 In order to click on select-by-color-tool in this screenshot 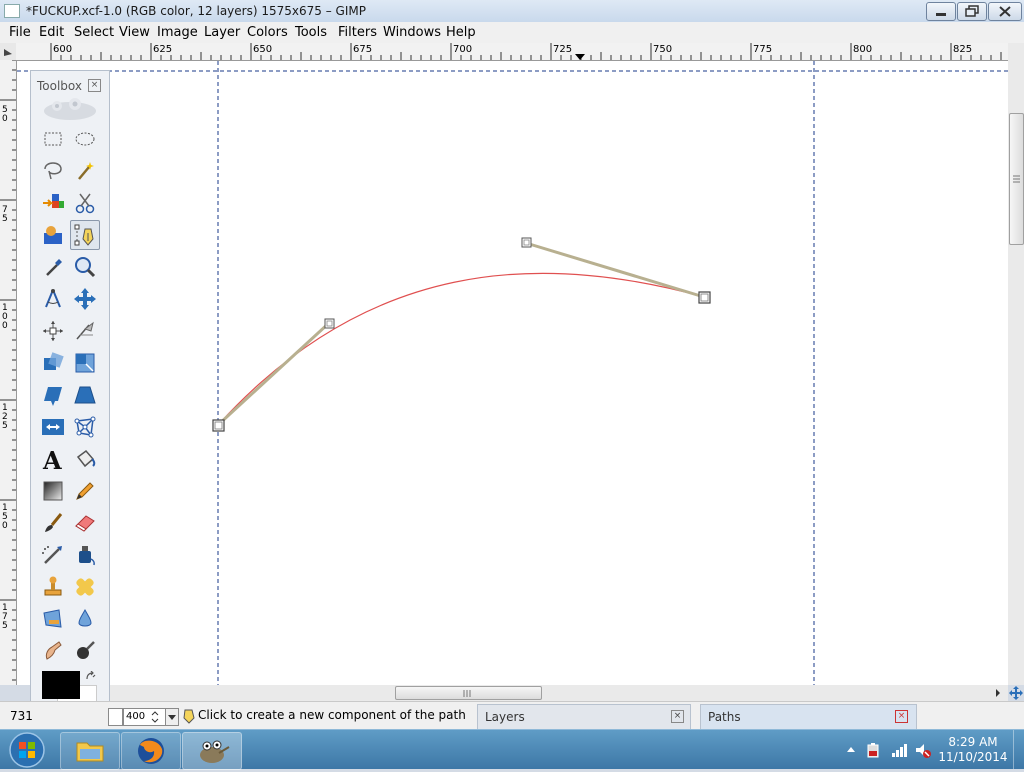, I will do `click(53, 203)`.